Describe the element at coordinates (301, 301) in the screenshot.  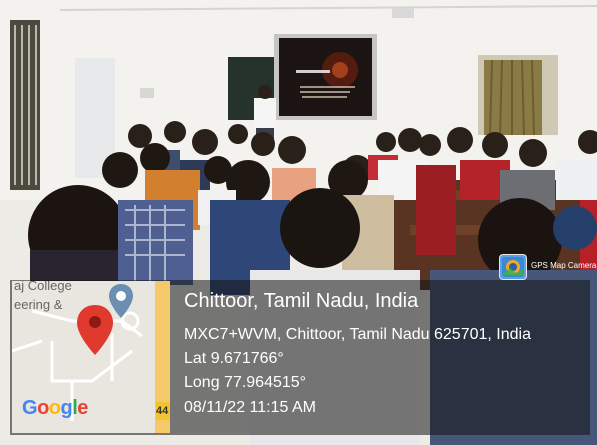
I see `location-title: Chittoor, Tamil Nadu, India` at that location.